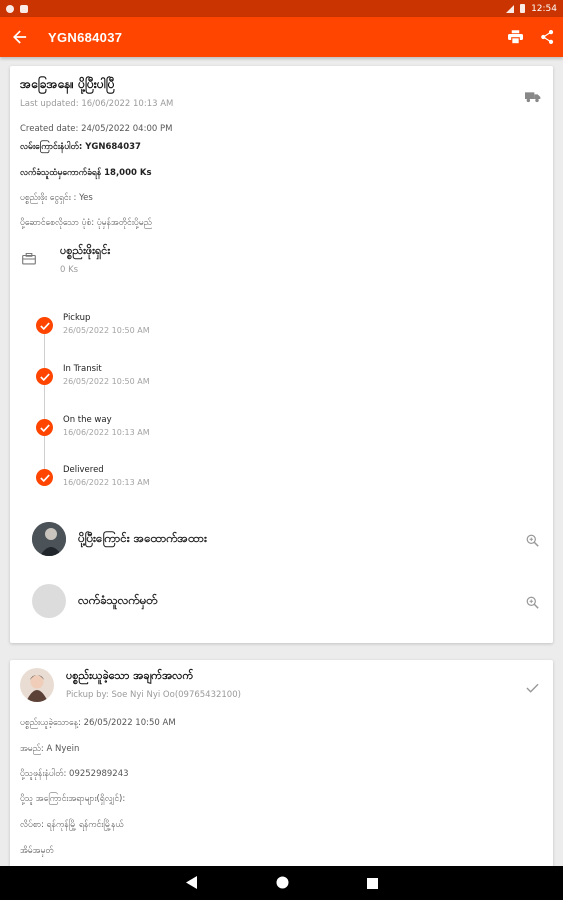  I want to click on truck-icon, so click(533, 97).